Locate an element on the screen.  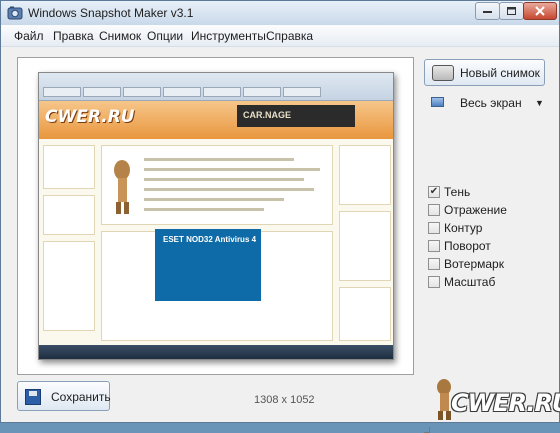
close-icon is located at coordinates (540, 11).